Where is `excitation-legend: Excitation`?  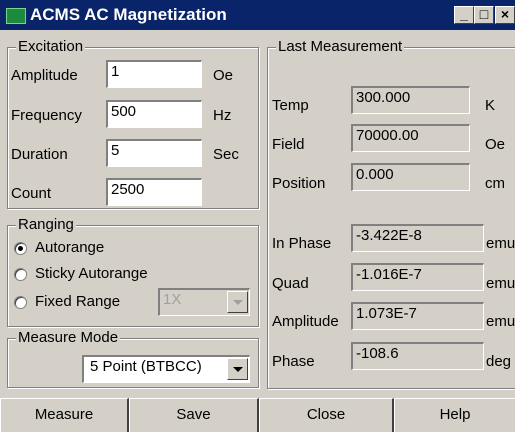
excitation-legend: Excitation is located at coordinates (51, 46).